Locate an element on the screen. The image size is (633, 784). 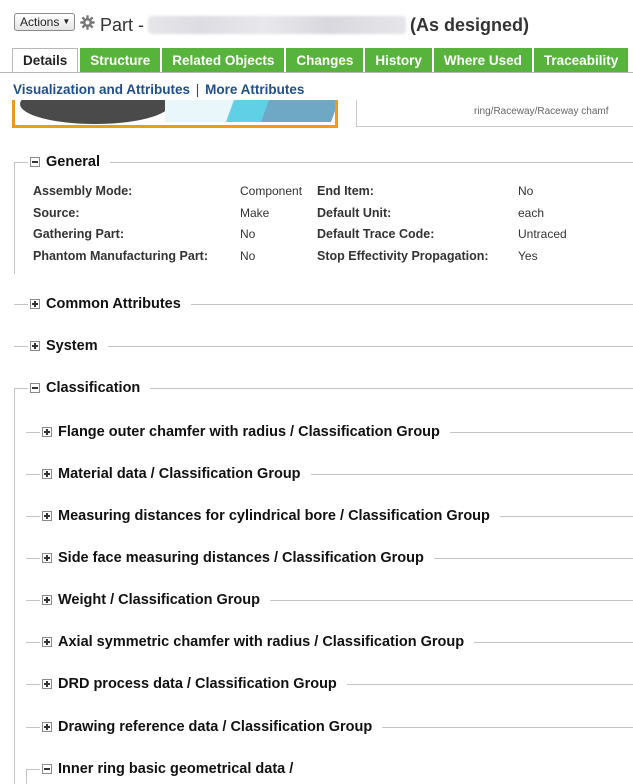
tab-changes: Changes is located at coordinates (325, 60).